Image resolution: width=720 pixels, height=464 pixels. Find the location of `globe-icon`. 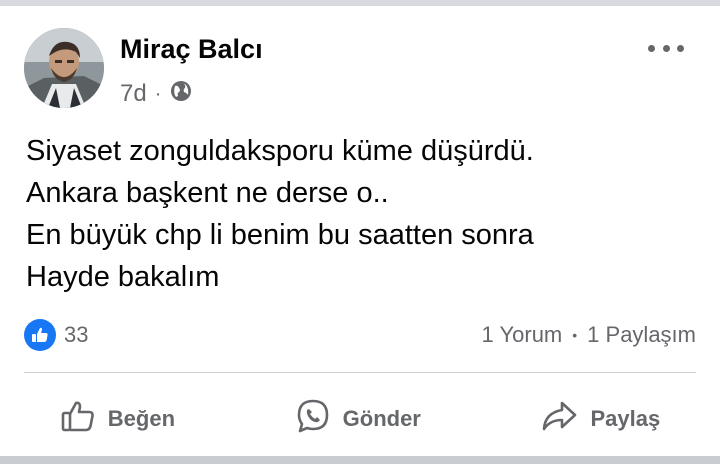

globe-icon is located at coordinates (181, 94).